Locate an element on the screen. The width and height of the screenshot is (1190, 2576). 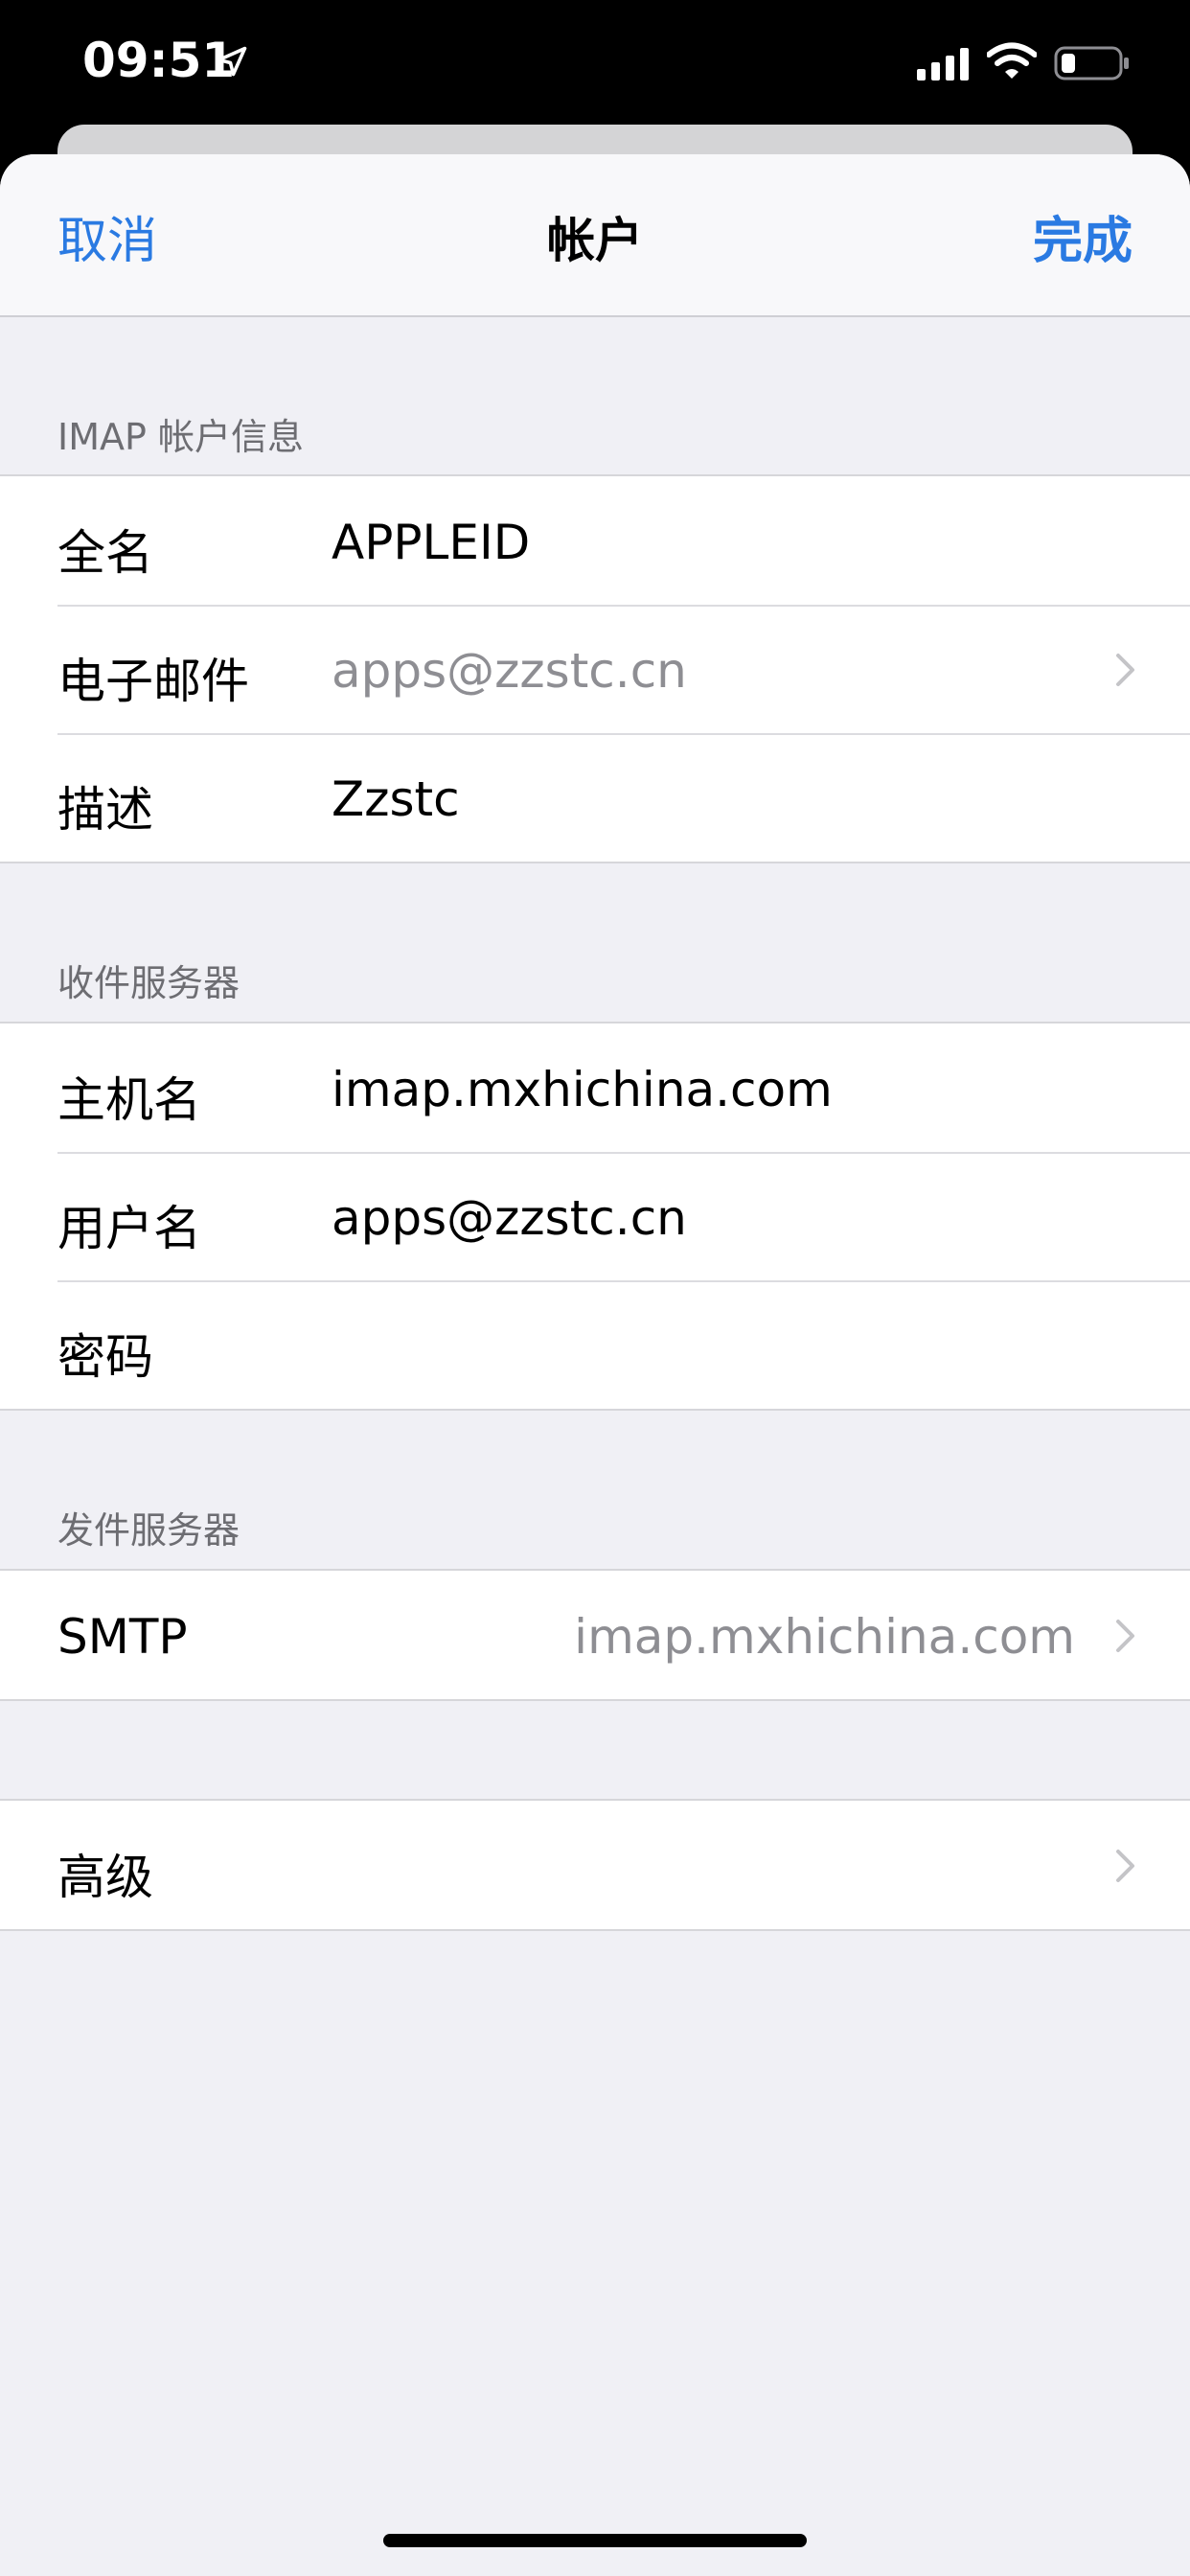
section-header-incoming: 收件服务器 is located at coordinates (148, 983).